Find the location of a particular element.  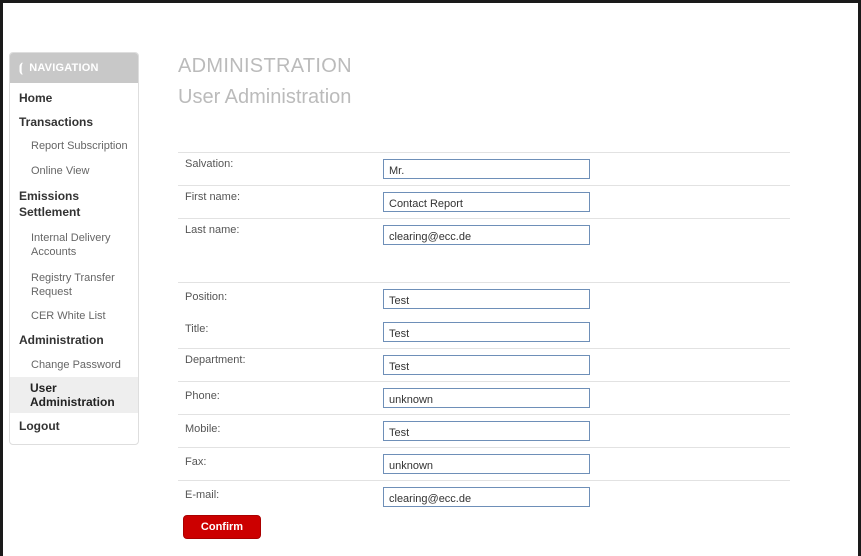

sidebar-item-label: Transactions is located at coordinates (56, 121).